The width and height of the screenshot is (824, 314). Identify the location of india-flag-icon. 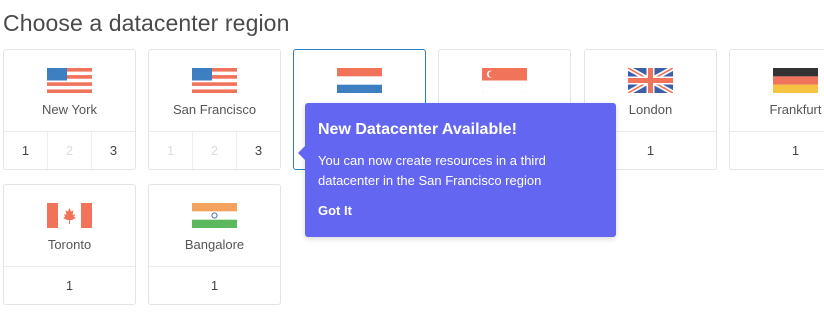
(214, 215).